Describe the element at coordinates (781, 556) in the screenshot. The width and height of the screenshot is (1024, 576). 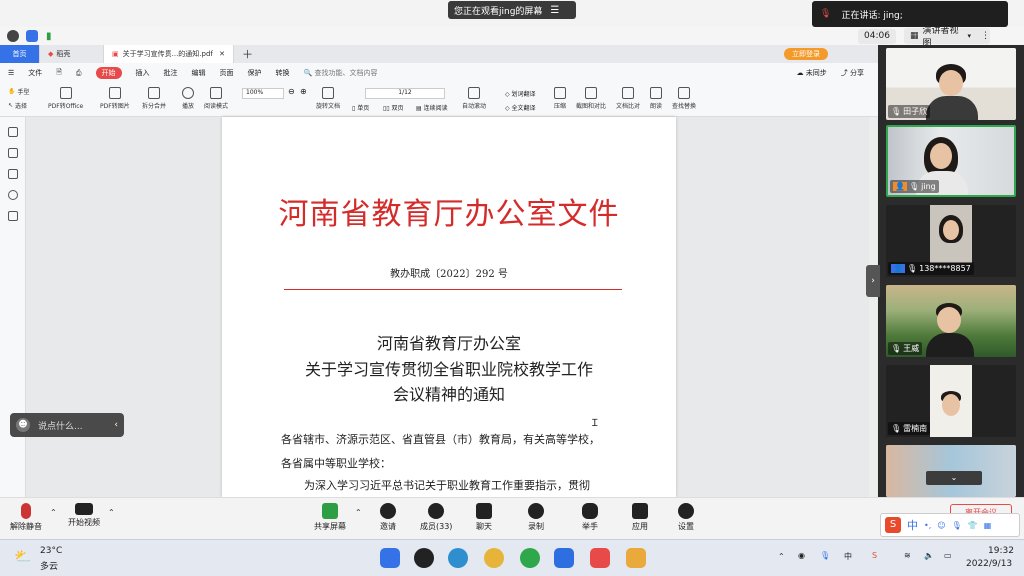
I see `tray-chevron-icon: ⌃` at that location.